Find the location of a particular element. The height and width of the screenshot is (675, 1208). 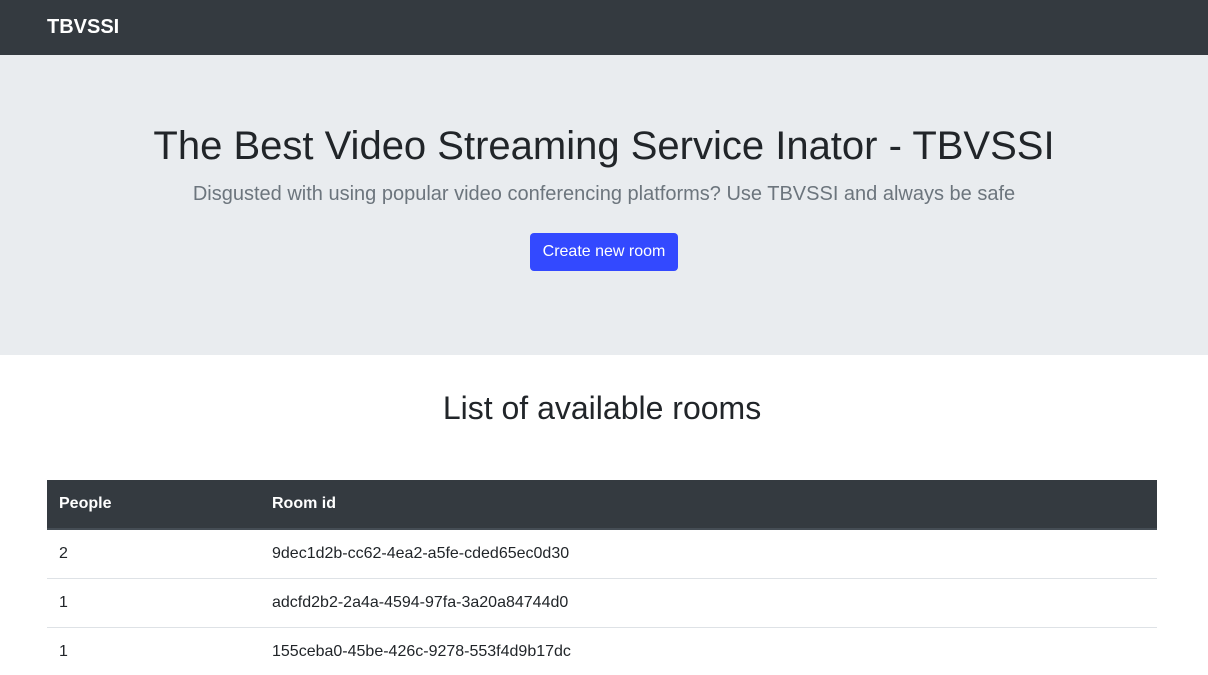

table-row: 2 9dec1d2b-cc62-4ea2-a5fe-cded65ec0d30 is located at coordinates (602, 553).